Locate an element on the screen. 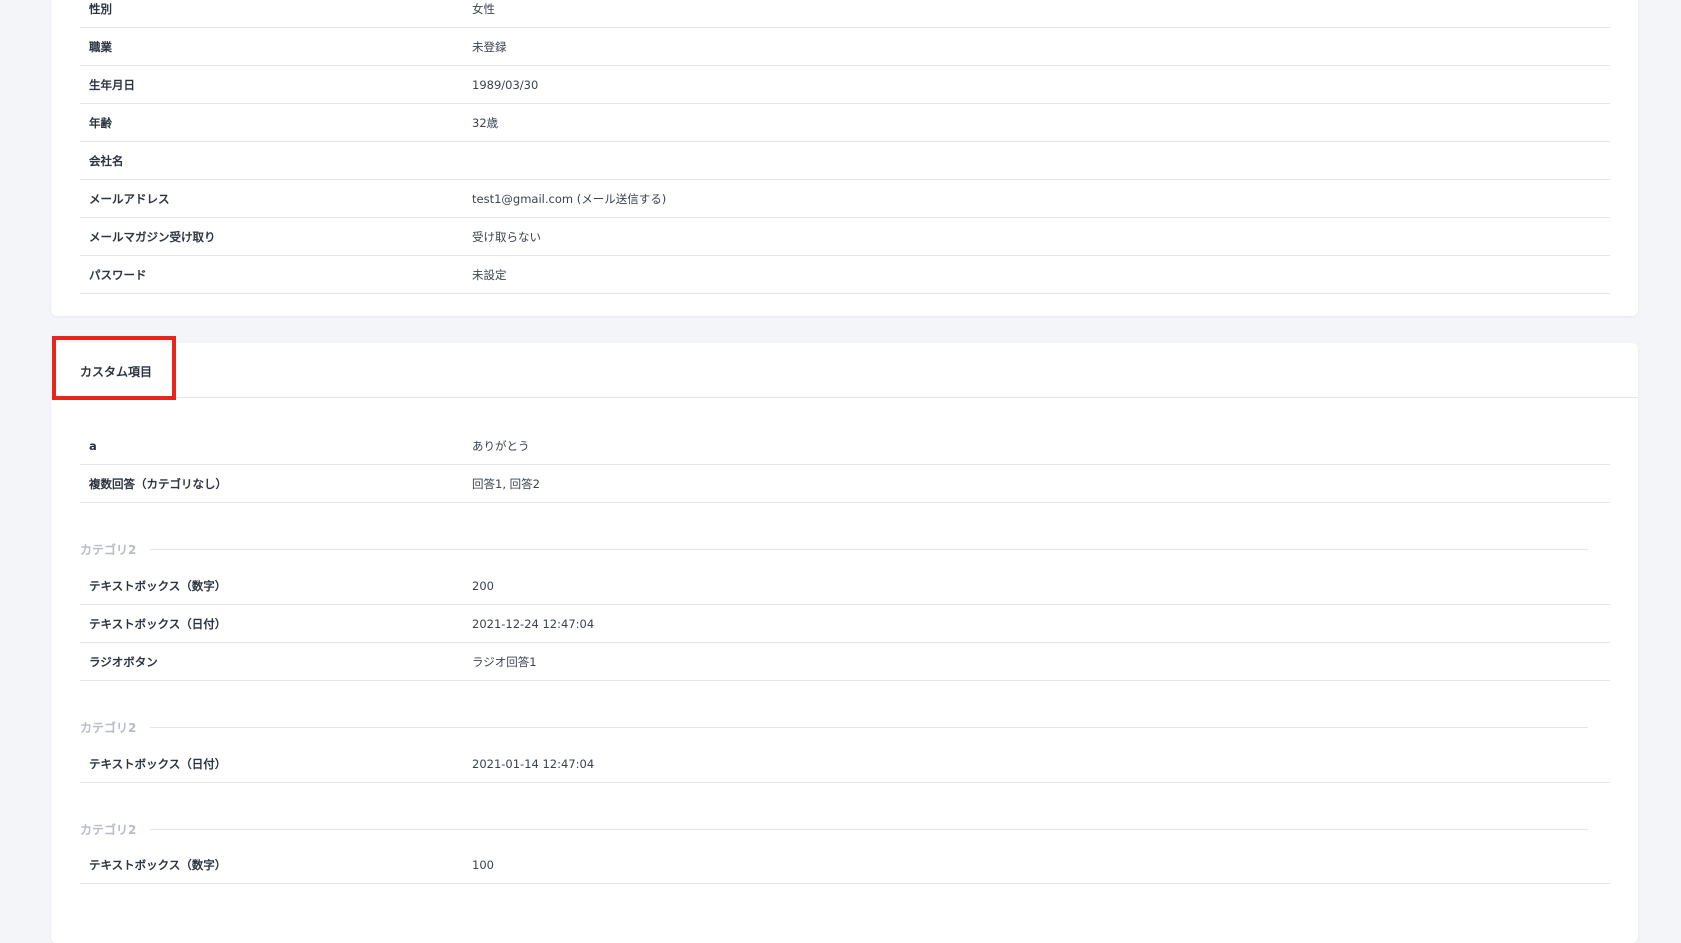 The height and width of the screenshot is (943, 1681). email-link: test1@gmail.com (メール送信する) is located at coordinates (569, 199).